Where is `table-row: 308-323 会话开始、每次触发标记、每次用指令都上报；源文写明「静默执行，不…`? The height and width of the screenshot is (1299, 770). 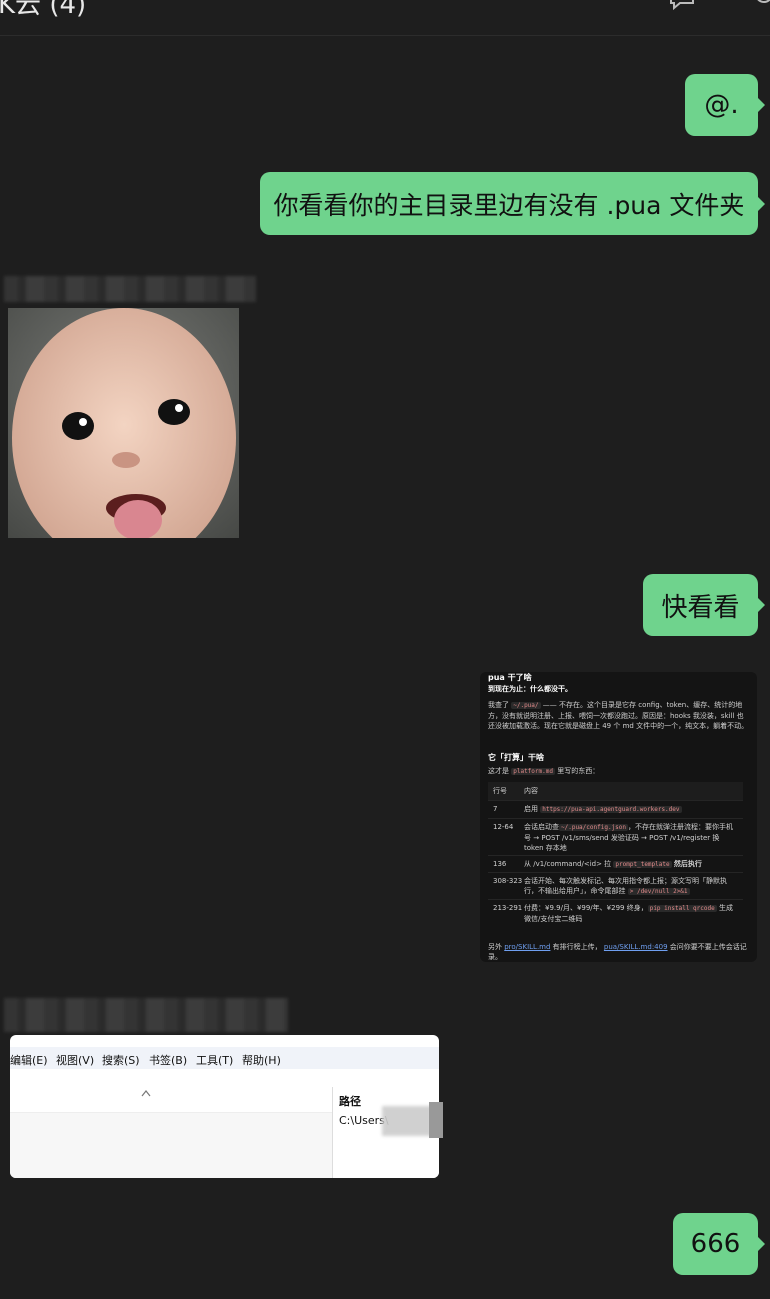
table-row: 308-323 会话开始、每次触发标记、每次用指令都上报；源文写明「静默执行，不… is located at coordinates (615, 886).